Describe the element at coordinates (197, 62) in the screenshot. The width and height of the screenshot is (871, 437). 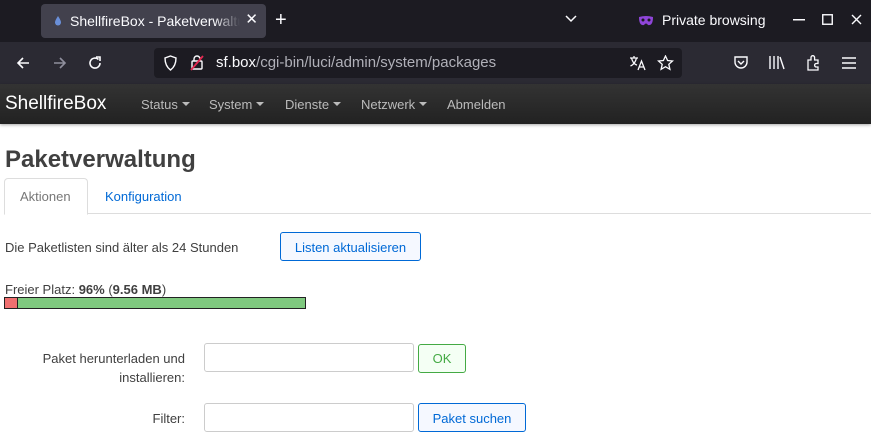
I see `insecure-lock-icon` at that location.